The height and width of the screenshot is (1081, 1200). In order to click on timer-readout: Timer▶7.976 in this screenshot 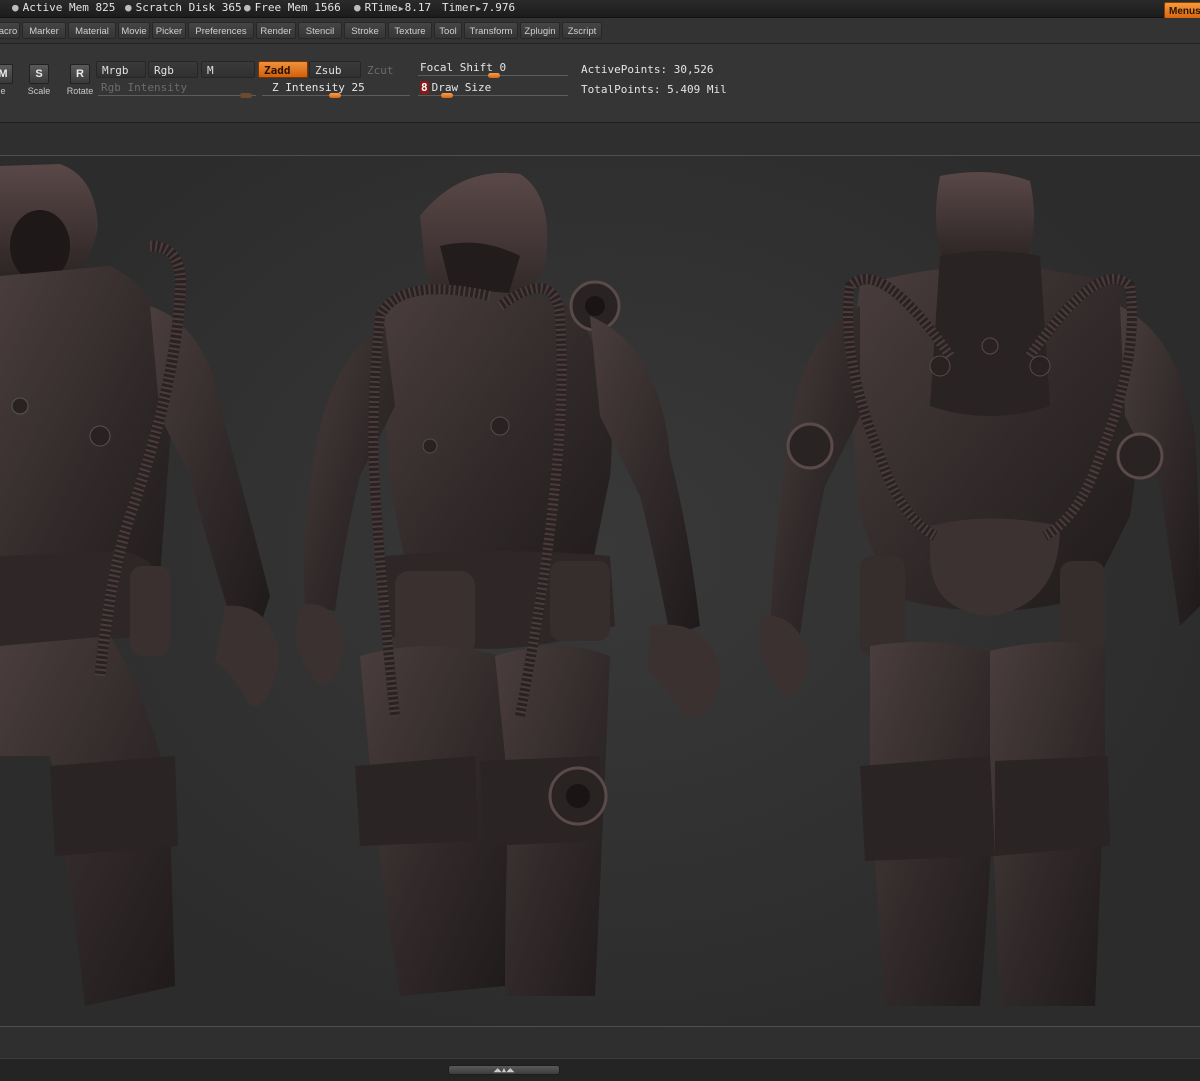, I will do `click(479, 7)`.